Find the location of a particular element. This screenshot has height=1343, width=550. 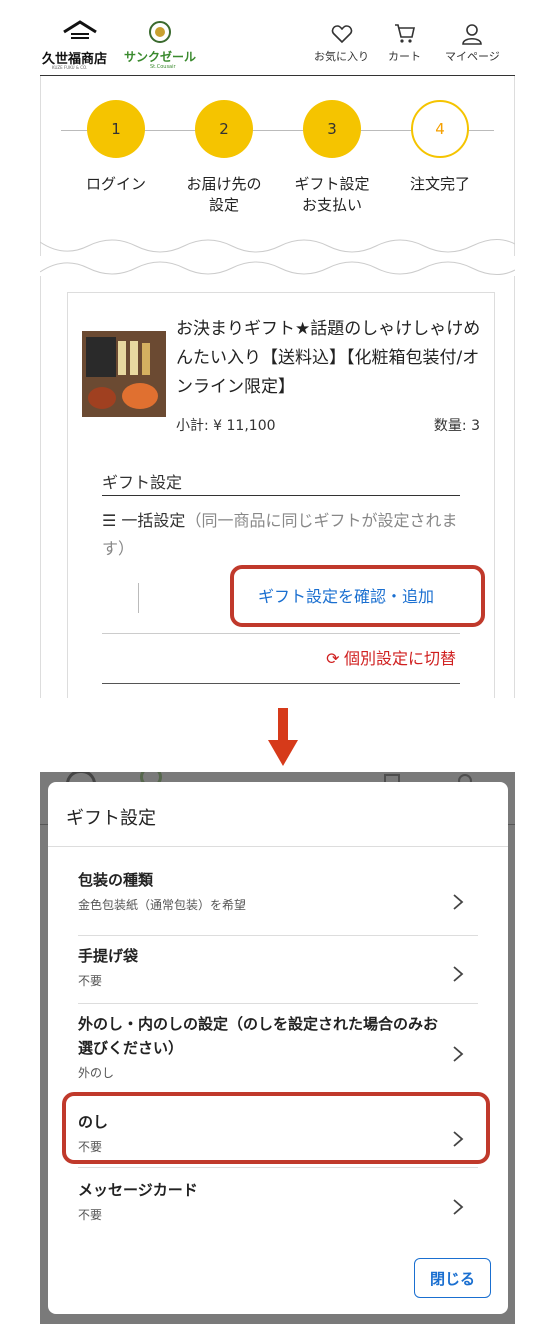

switch-individual-label: 個別設定に切替 is located at coordinates (399, 659).